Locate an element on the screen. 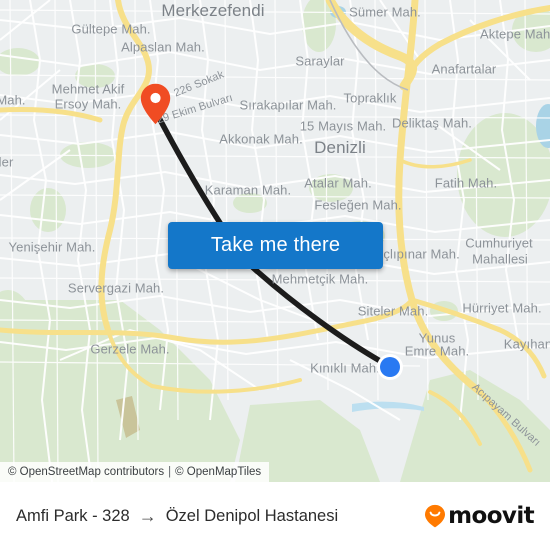 The image size is (550, 550). take-me-there-button: Take me there is located at coordinates (275, 245).